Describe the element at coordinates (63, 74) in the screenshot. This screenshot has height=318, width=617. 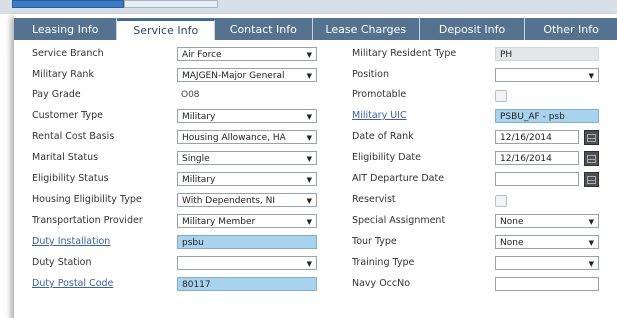
I see `military-rank-label: Military Rank` at that location.